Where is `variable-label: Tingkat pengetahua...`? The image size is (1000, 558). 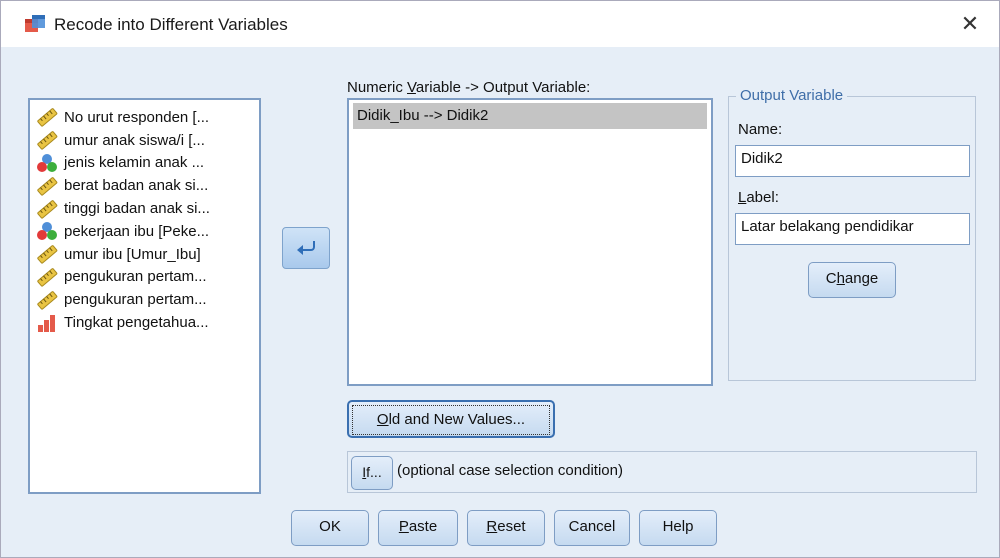 variable-label: Tingkat pengetahua... is located at coordinates (136, 323).